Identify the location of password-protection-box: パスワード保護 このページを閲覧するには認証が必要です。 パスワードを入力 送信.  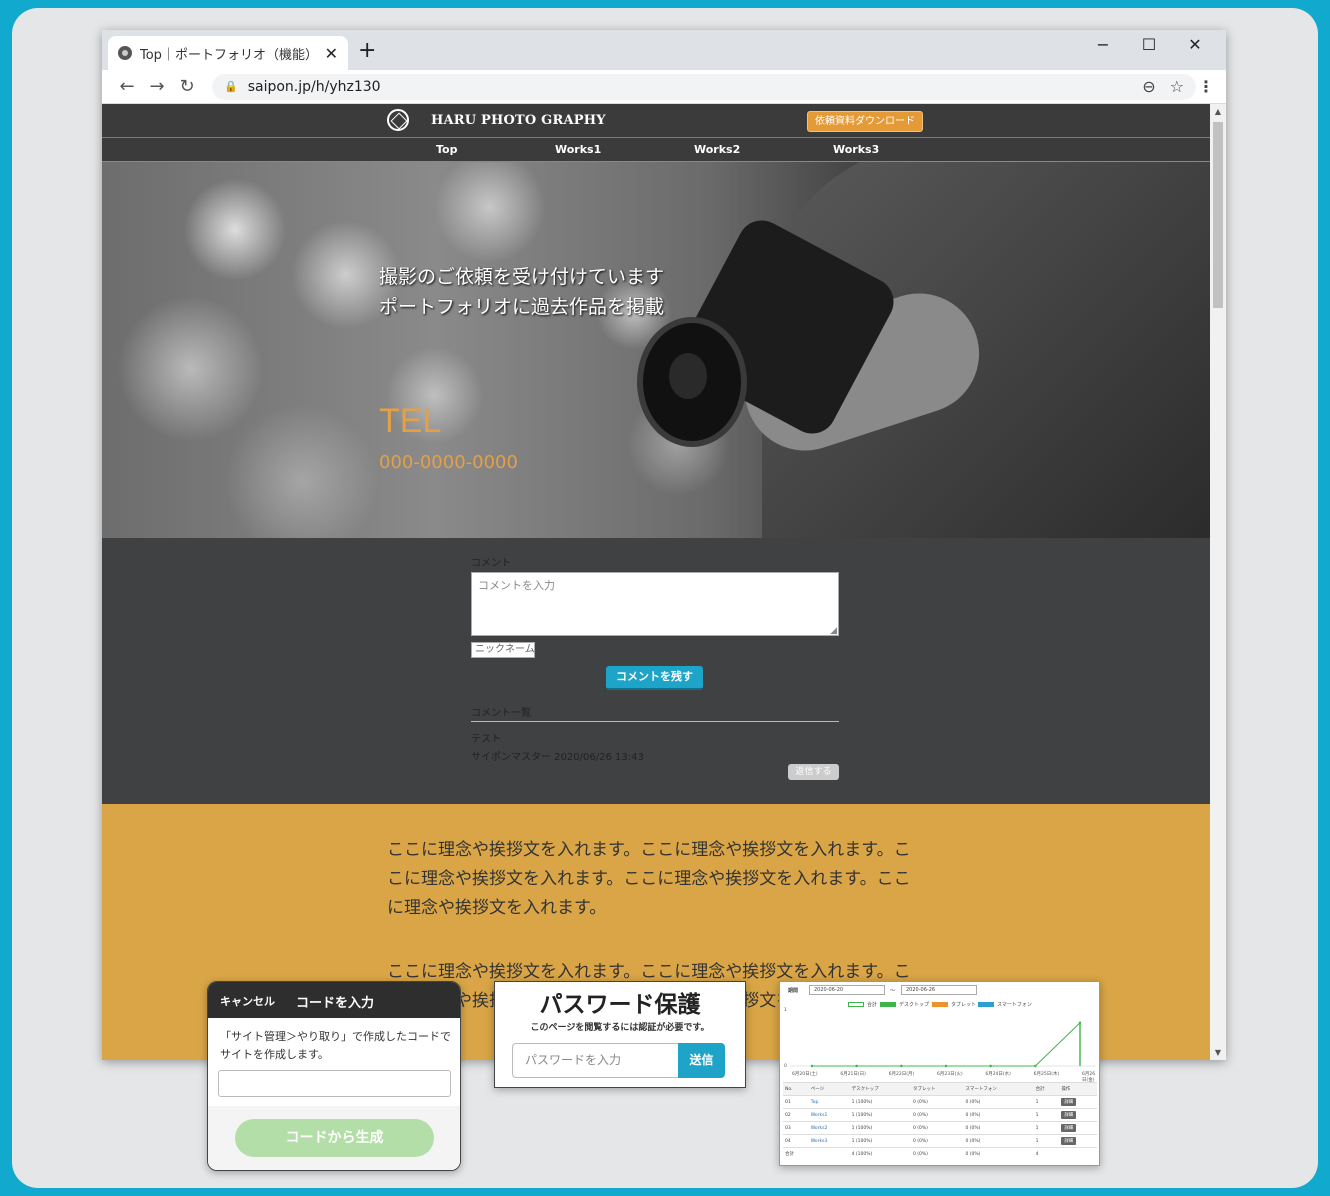
(620, 1034).